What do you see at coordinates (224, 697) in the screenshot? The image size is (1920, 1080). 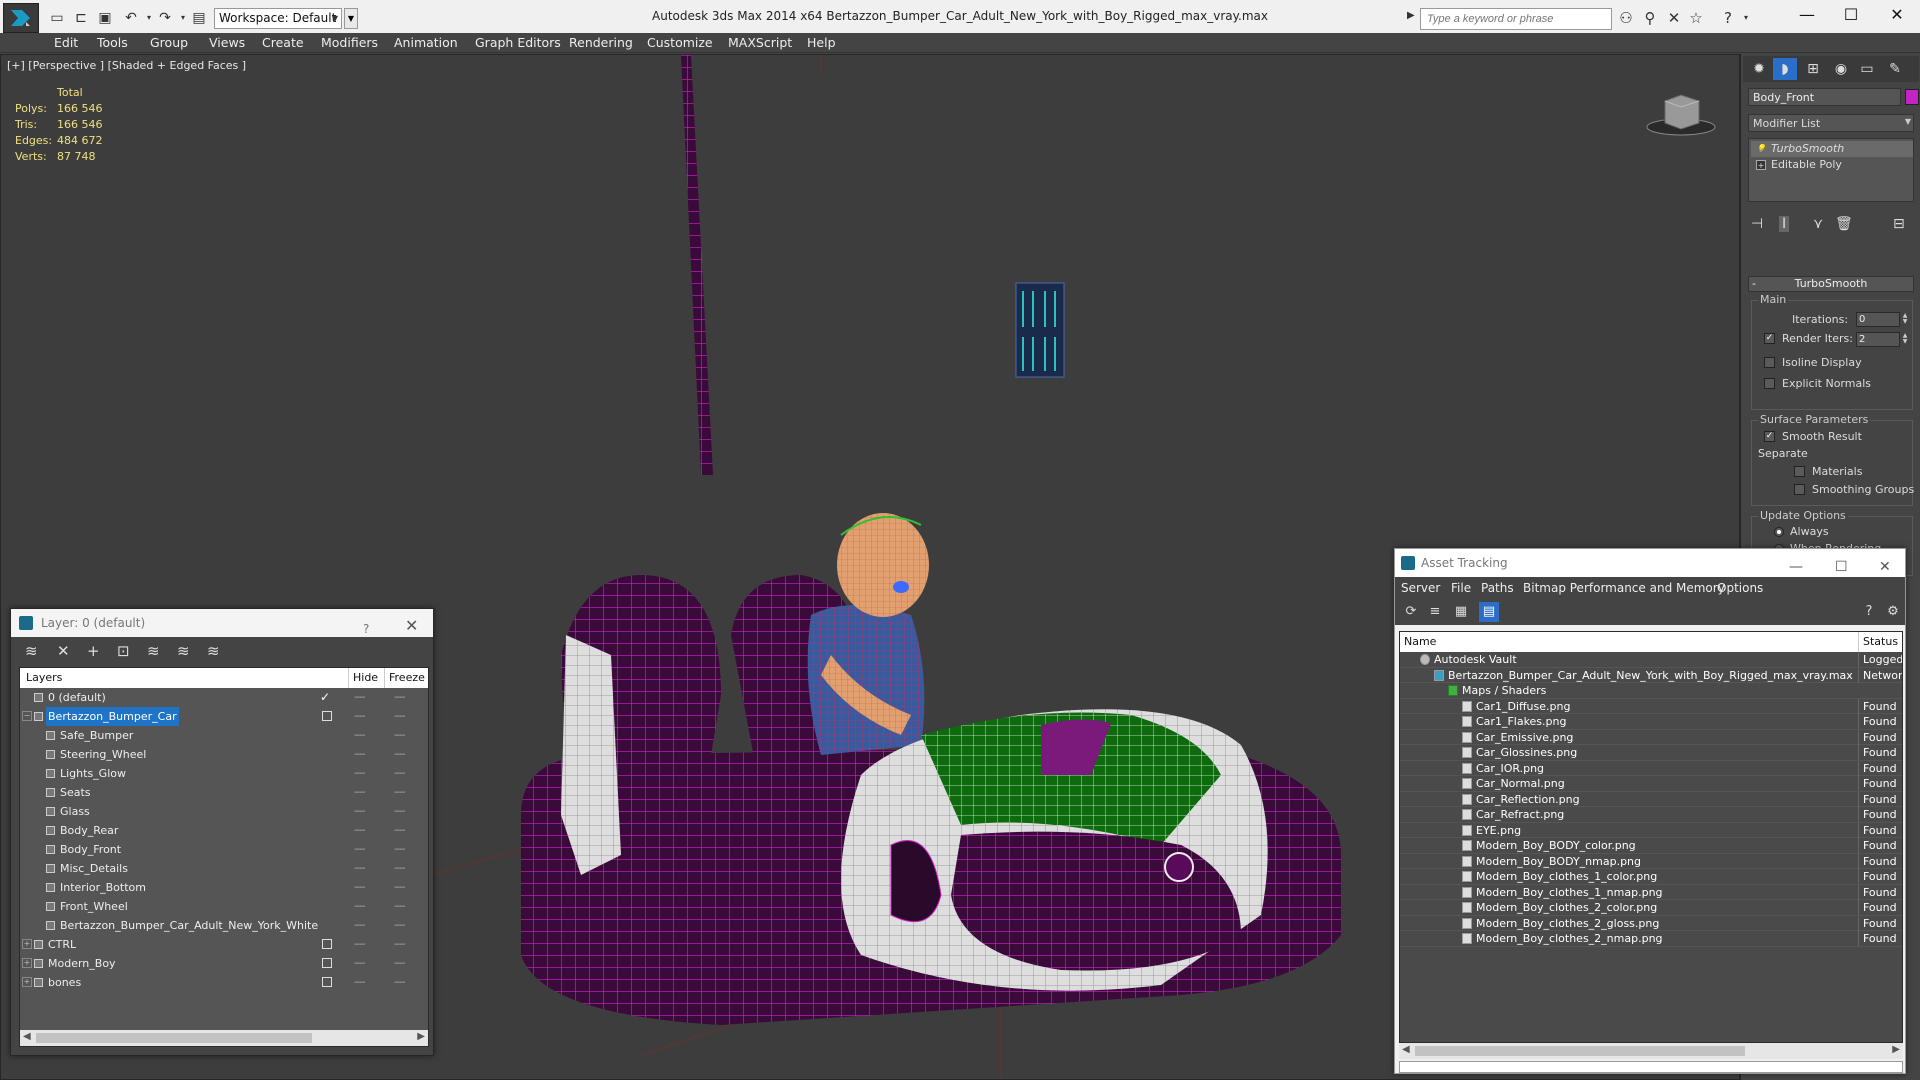 I see `layer-row: 0 (default) ✓ ---- ----` at bounding box center [224, 697].